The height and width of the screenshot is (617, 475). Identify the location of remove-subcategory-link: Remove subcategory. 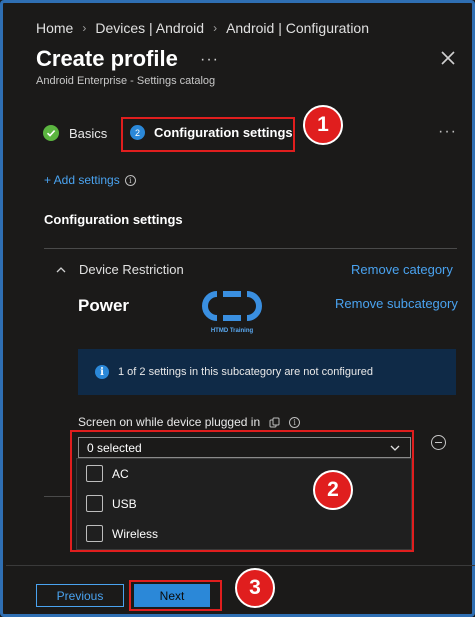
(396, 303).